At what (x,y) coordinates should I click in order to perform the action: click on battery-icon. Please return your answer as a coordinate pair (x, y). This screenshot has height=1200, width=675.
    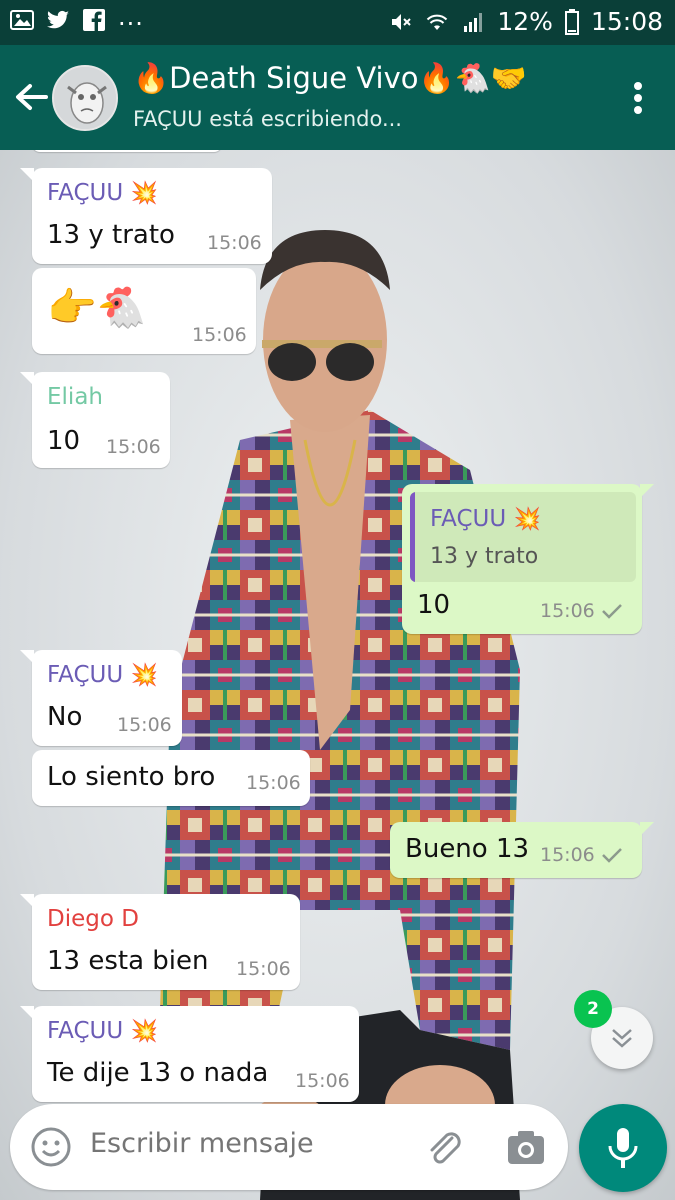
    Looking at the image, I should click on (571, 21).